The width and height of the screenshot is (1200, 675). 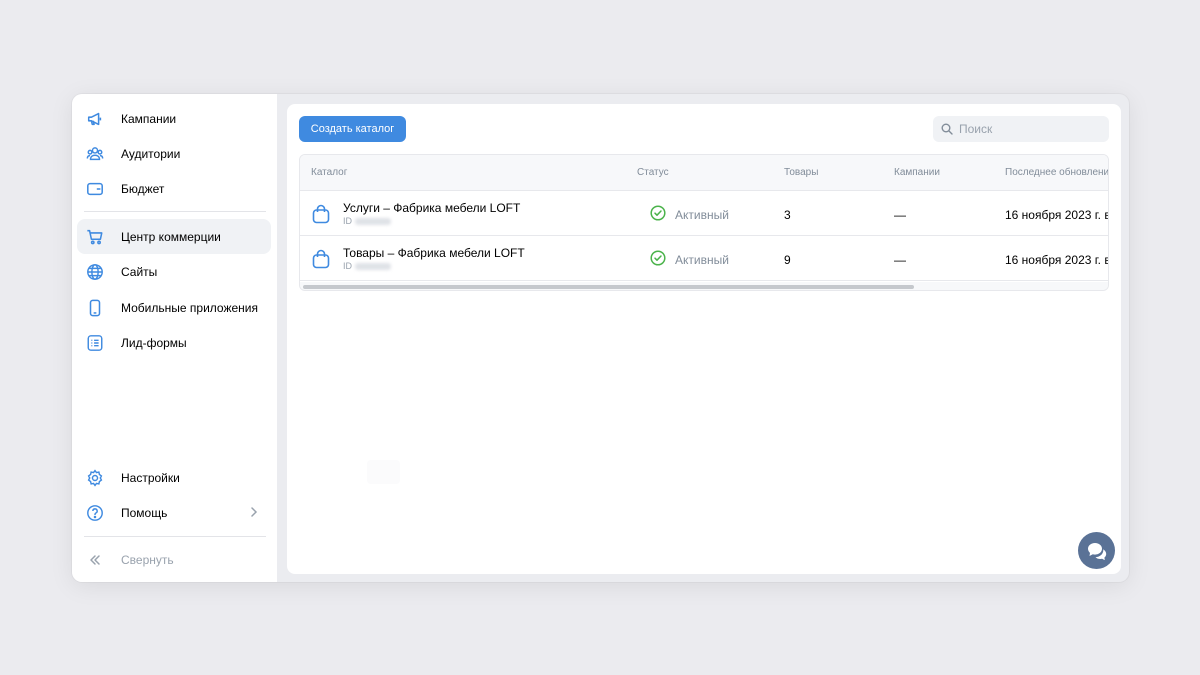 I want to click on wallet-icon, so click(x=95, y=189).